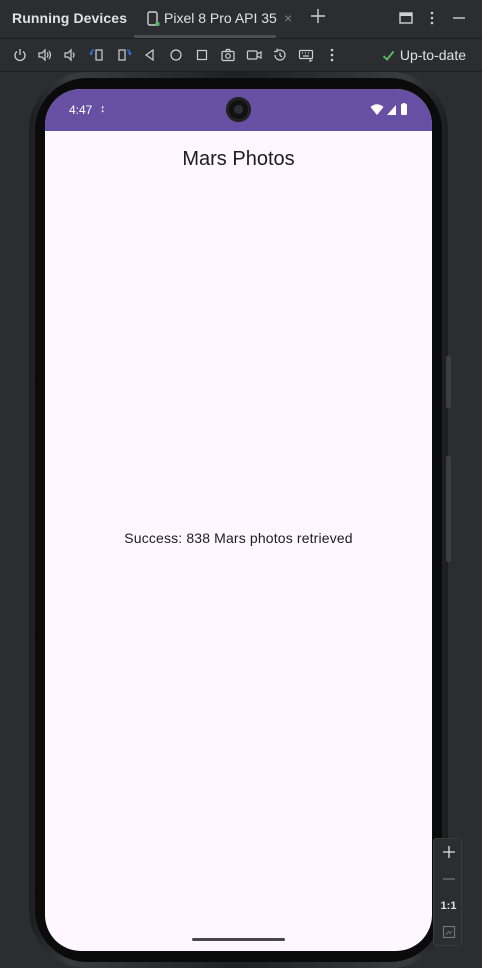  What do you see at coordinates (448, 906) in the screenshot?
I see `zoom-actual-size-button: 1:1` at bounding box center [448, 906].